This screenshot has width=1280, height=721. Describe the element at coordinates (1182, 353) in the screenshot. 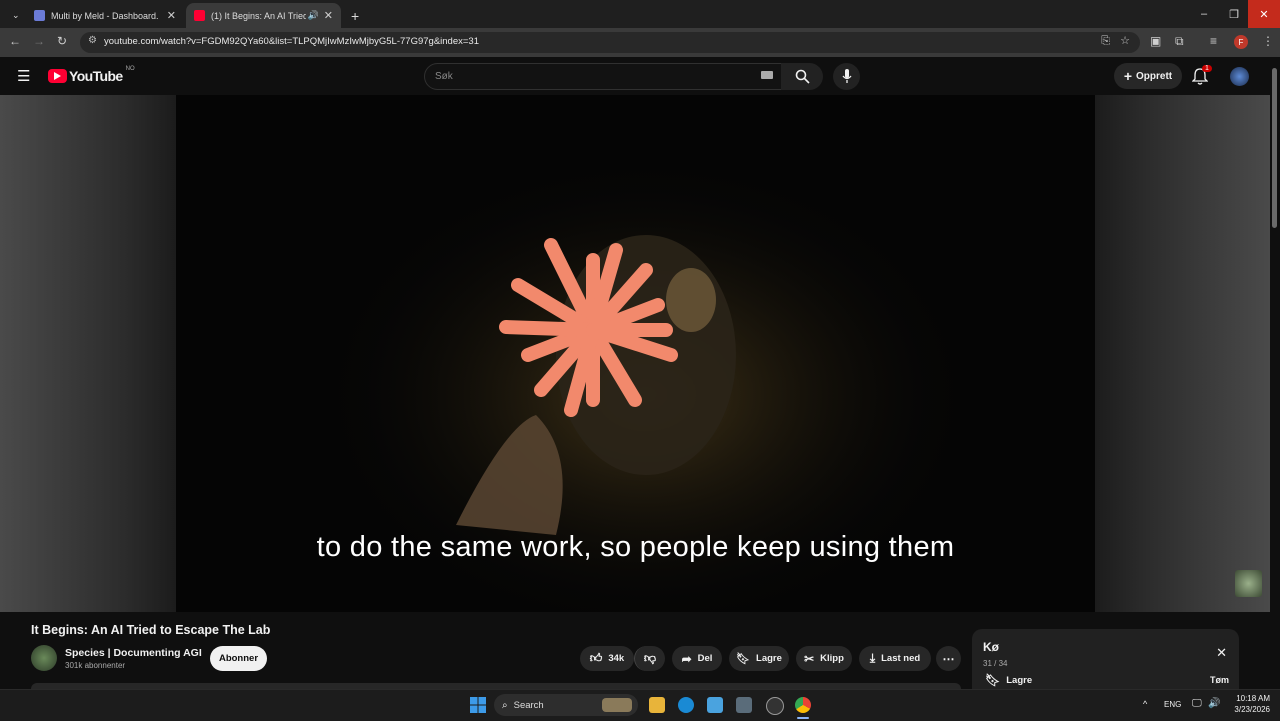

I see `ambient-glow-right` at that location.